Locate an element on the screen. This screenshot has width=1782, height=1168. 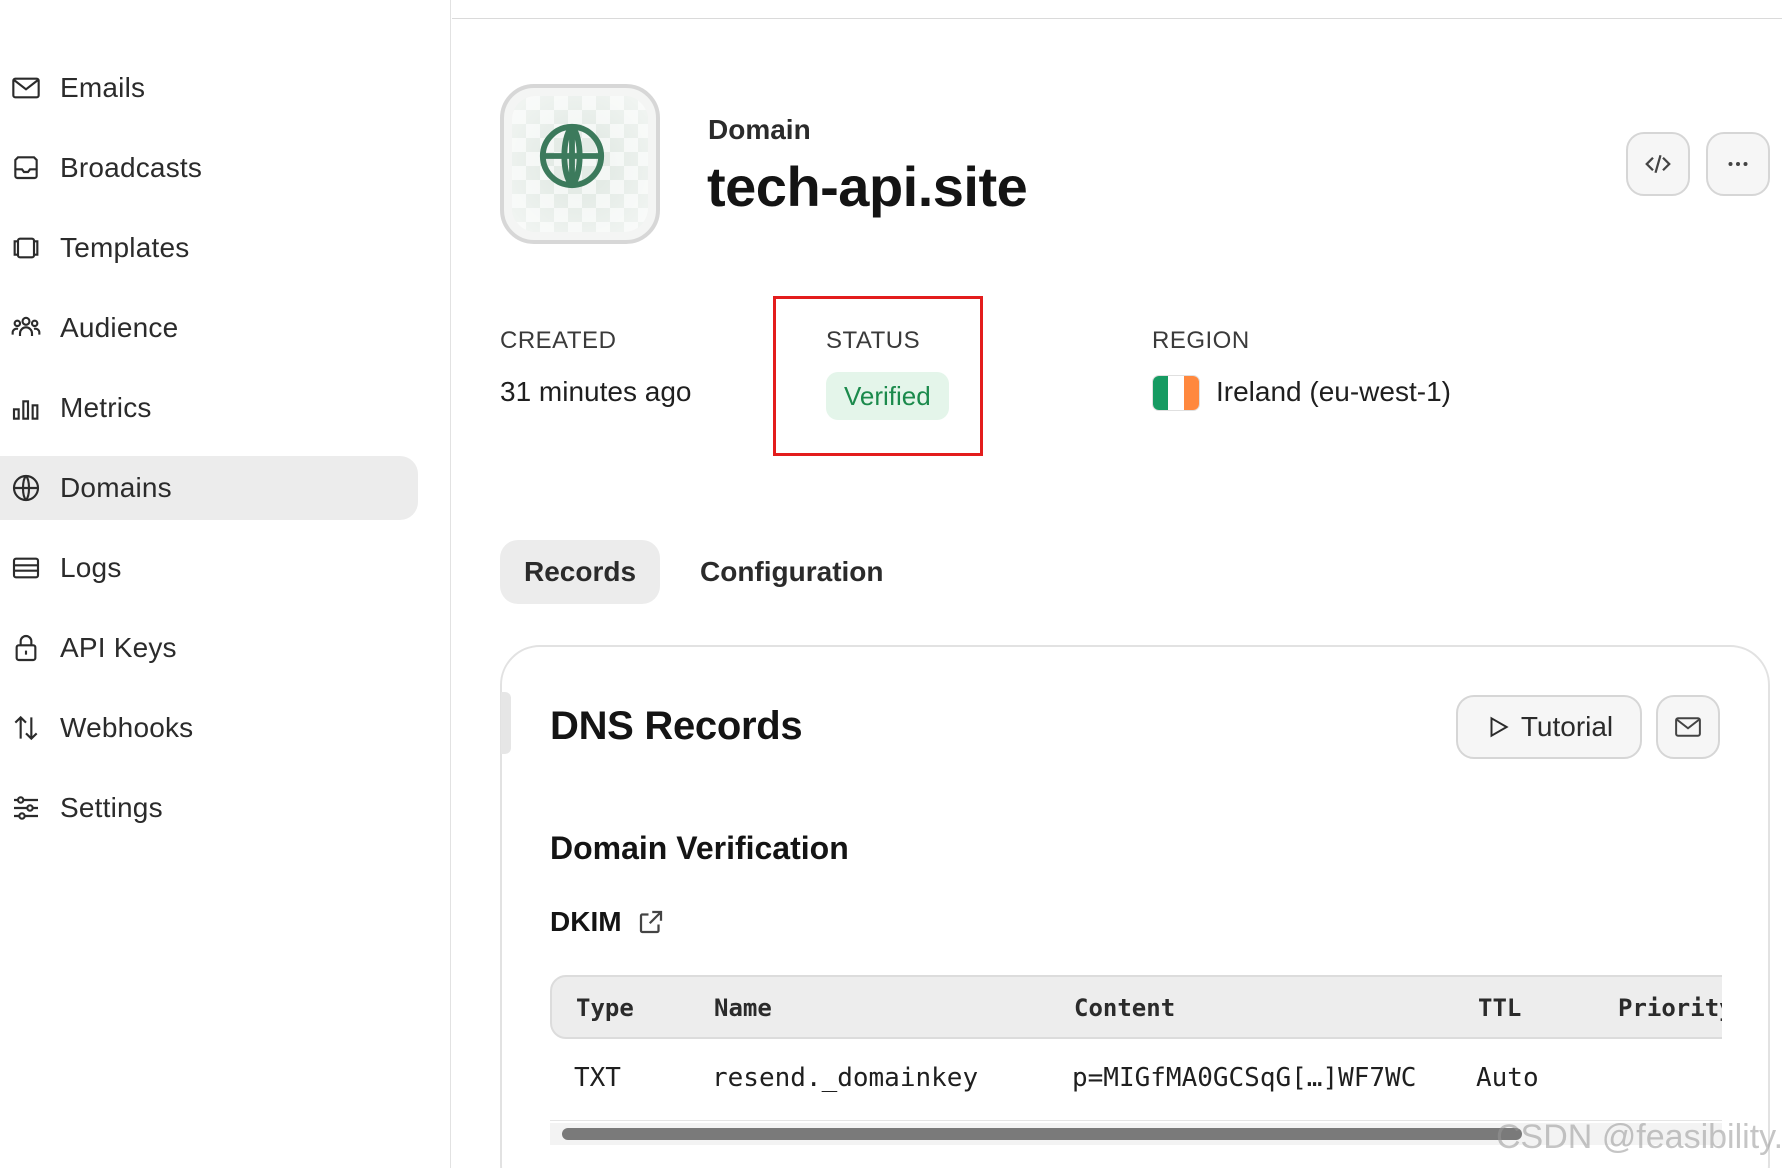
card-accent-bar is located at coordinates (506, 723).